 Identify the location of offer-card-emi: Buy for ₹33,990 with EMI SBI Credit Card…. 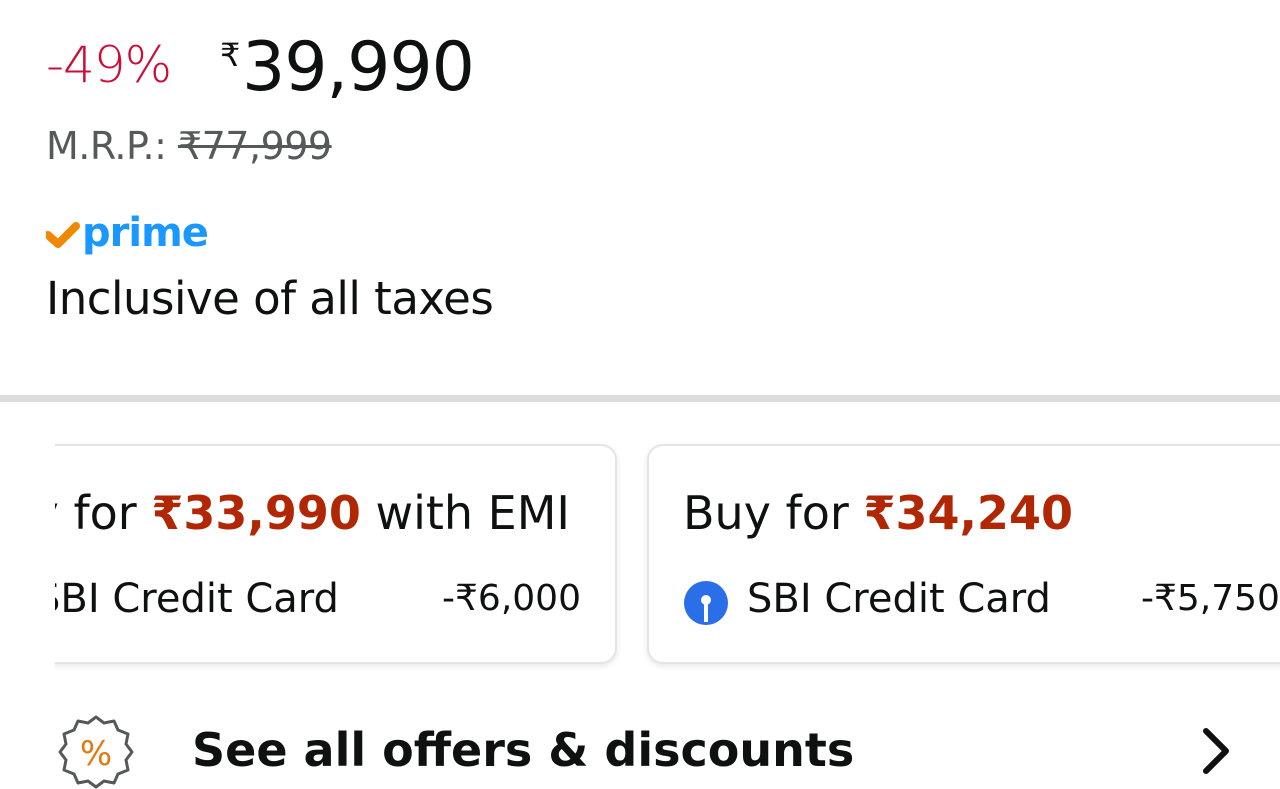
(336, 554).